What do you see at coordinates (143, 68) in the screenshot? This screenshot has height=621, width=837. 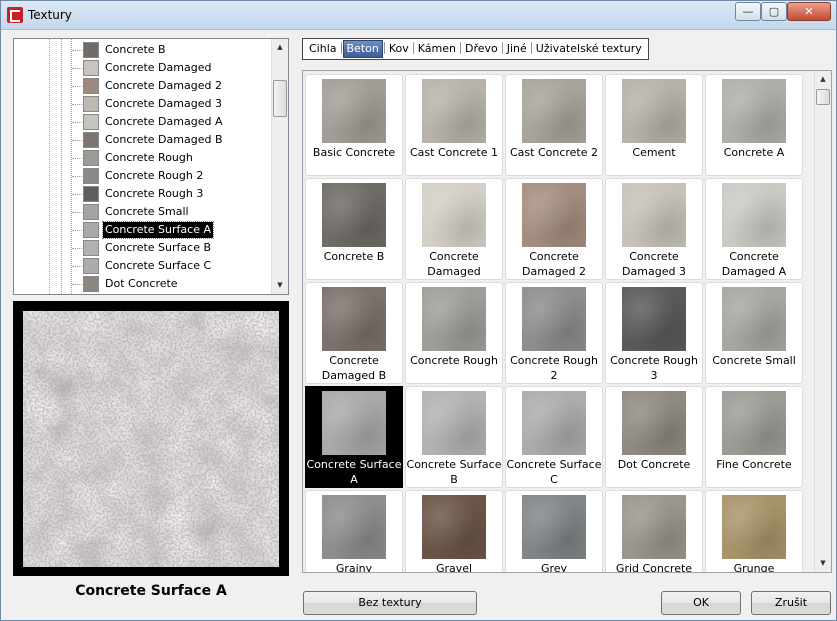 I see `tree-item: Concrete Damaged` at bounding box center [143, 68].